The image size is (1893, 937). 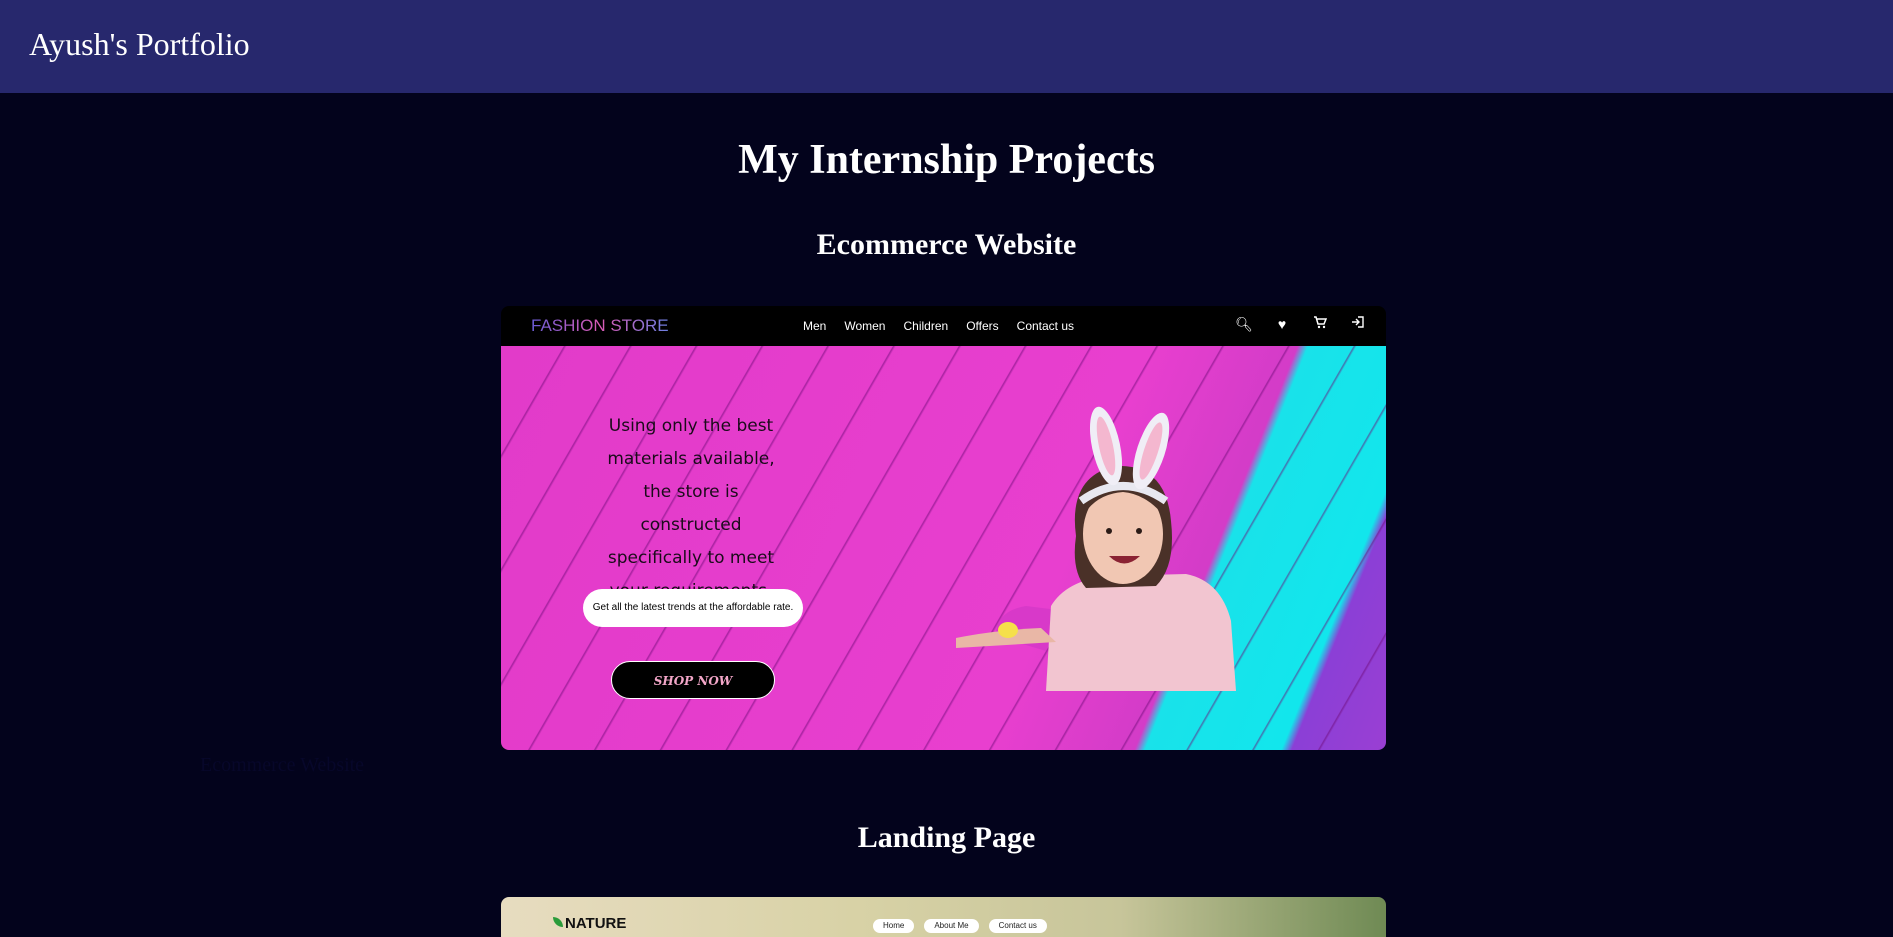 I want to click on shop-now-button: SHOP NOW, so click(x=693, y=680).